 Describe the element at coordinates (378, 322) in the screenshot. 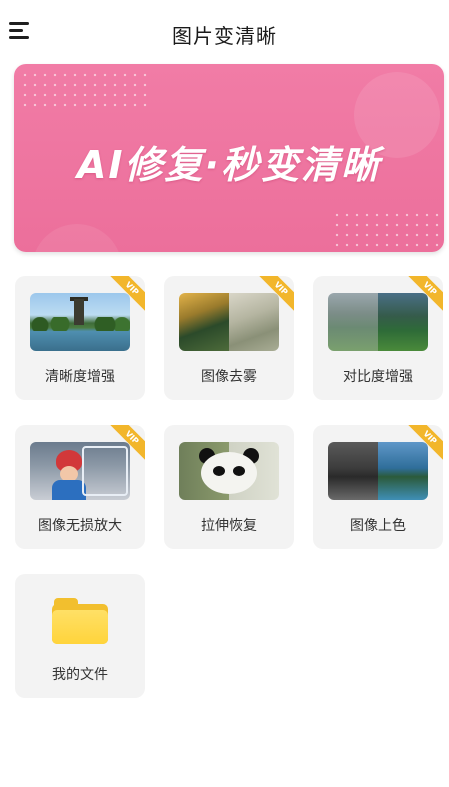

I see `mountain-valley-thumbnail` at that location.